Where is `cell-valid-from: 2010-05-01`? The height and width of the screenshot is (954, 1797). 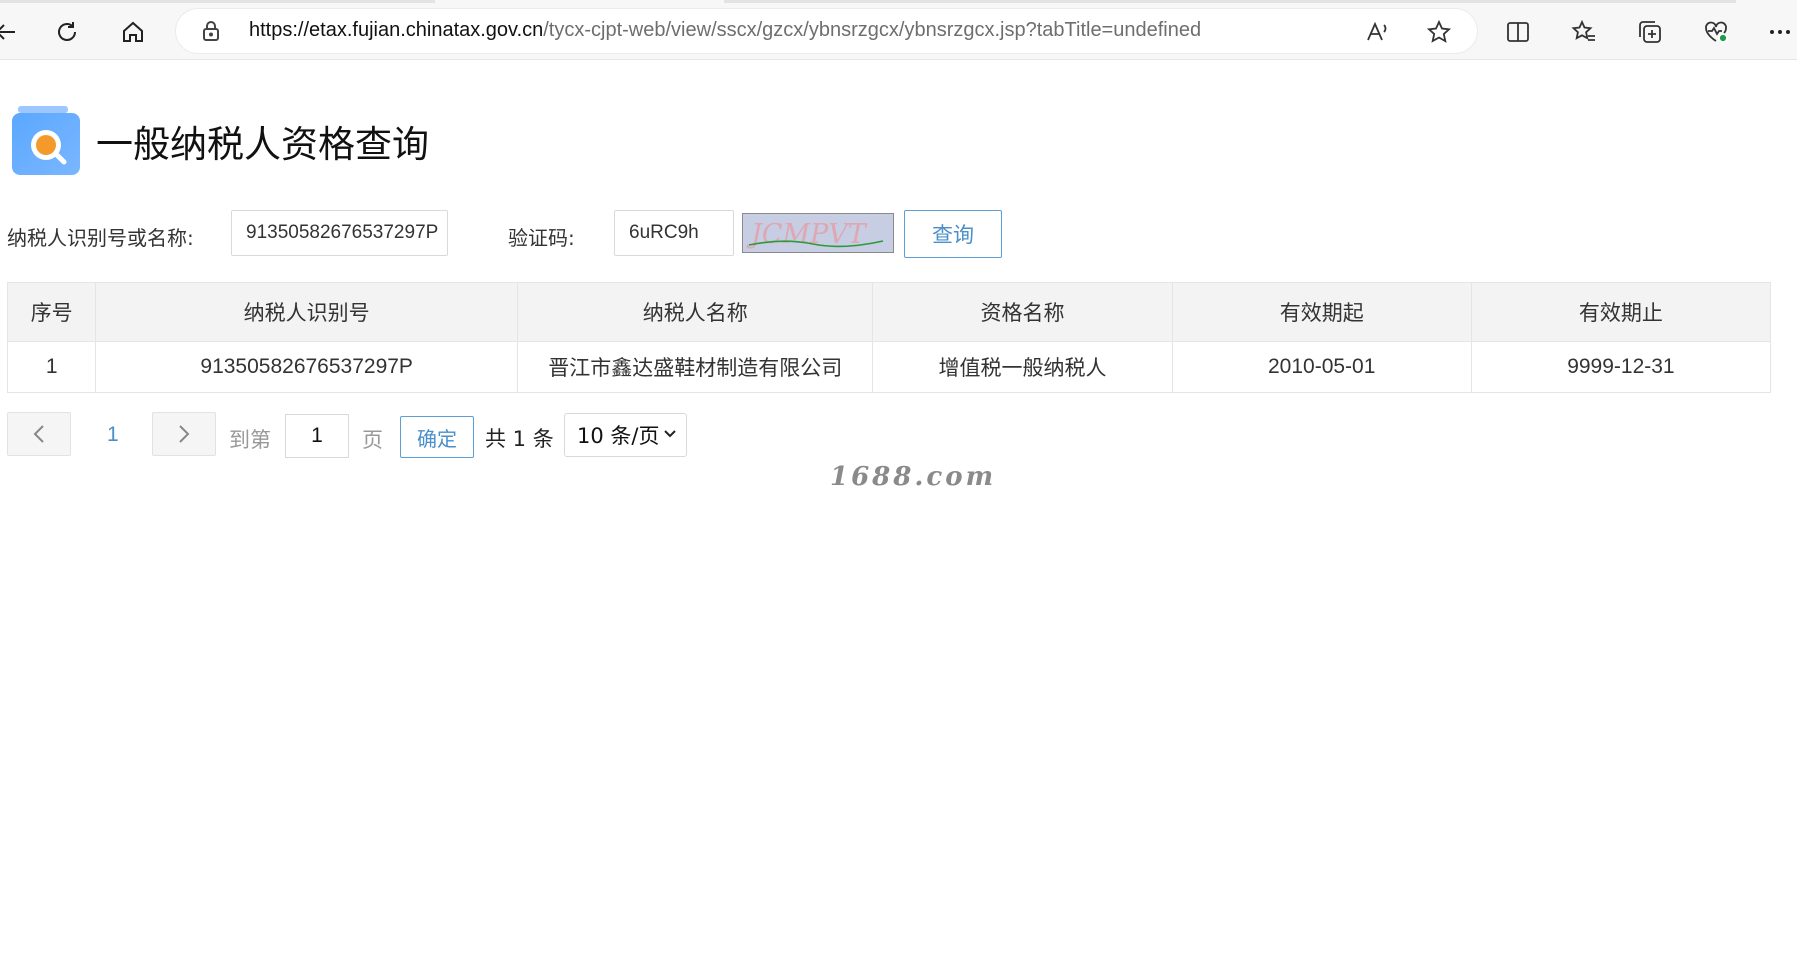
cell-valid-from: 2010-05-01 is located at coordinates (1321, 367).